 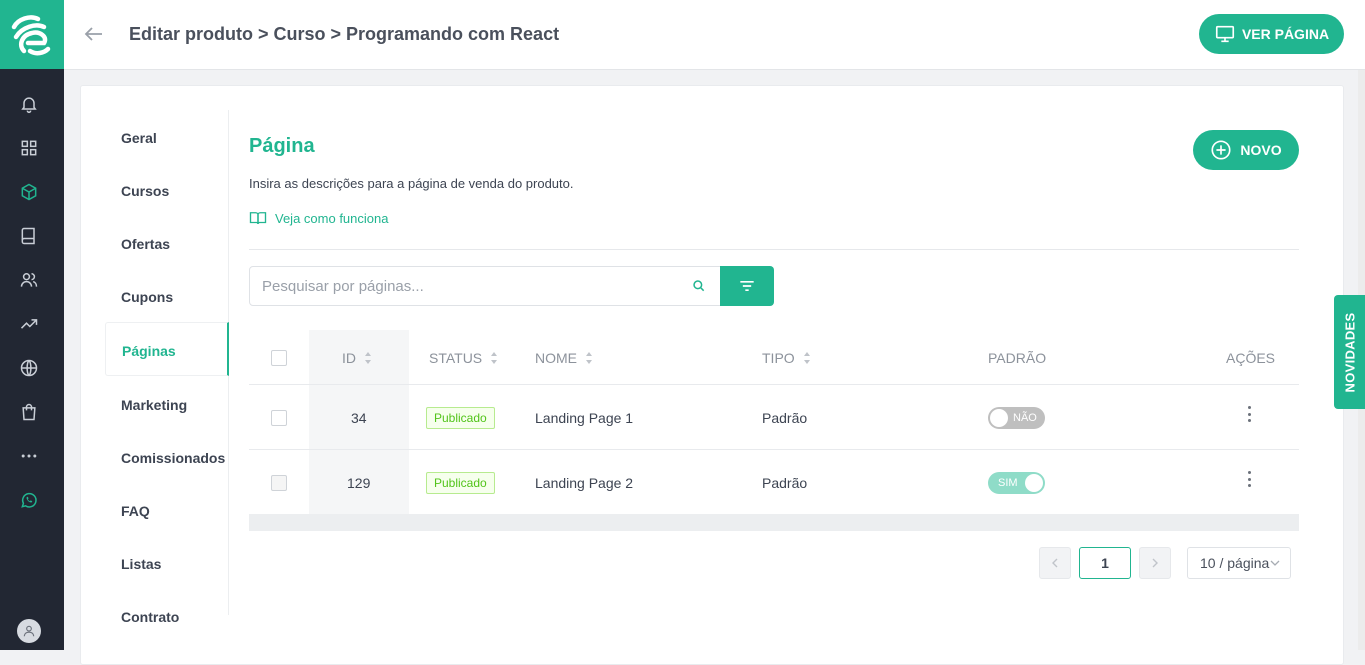 What do you see at coordinates (141, 564) in the screenshot?
I see `submenu-item-listas: Listas` at bounding box center [141, 564].